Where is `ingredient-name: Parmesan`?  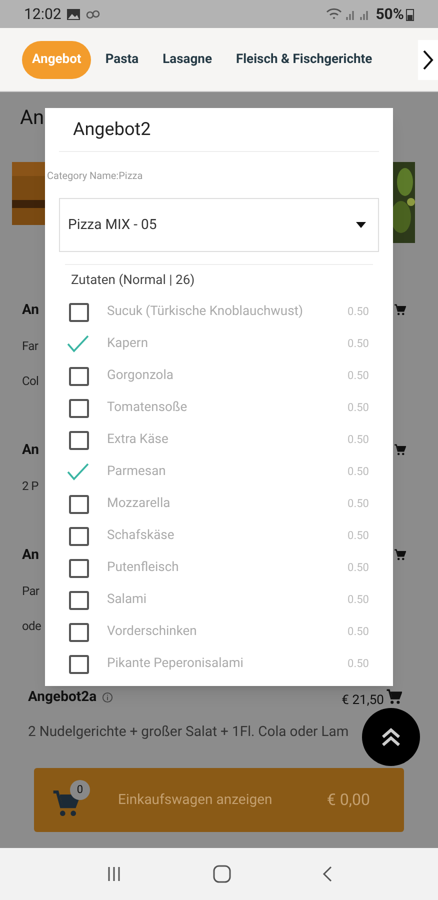
ingredient-name: Parmesan is located at coordinates (136, 472).